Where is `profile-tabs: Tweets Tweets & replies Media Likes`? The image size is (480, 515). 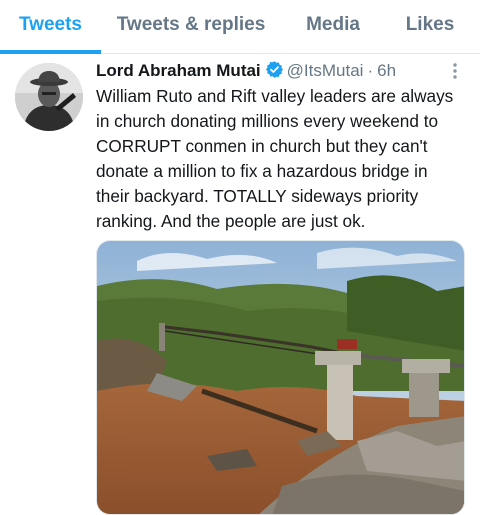
profile-tabs: Tweets Tweets & replies Media Likes is located at coordinates (240, 27).